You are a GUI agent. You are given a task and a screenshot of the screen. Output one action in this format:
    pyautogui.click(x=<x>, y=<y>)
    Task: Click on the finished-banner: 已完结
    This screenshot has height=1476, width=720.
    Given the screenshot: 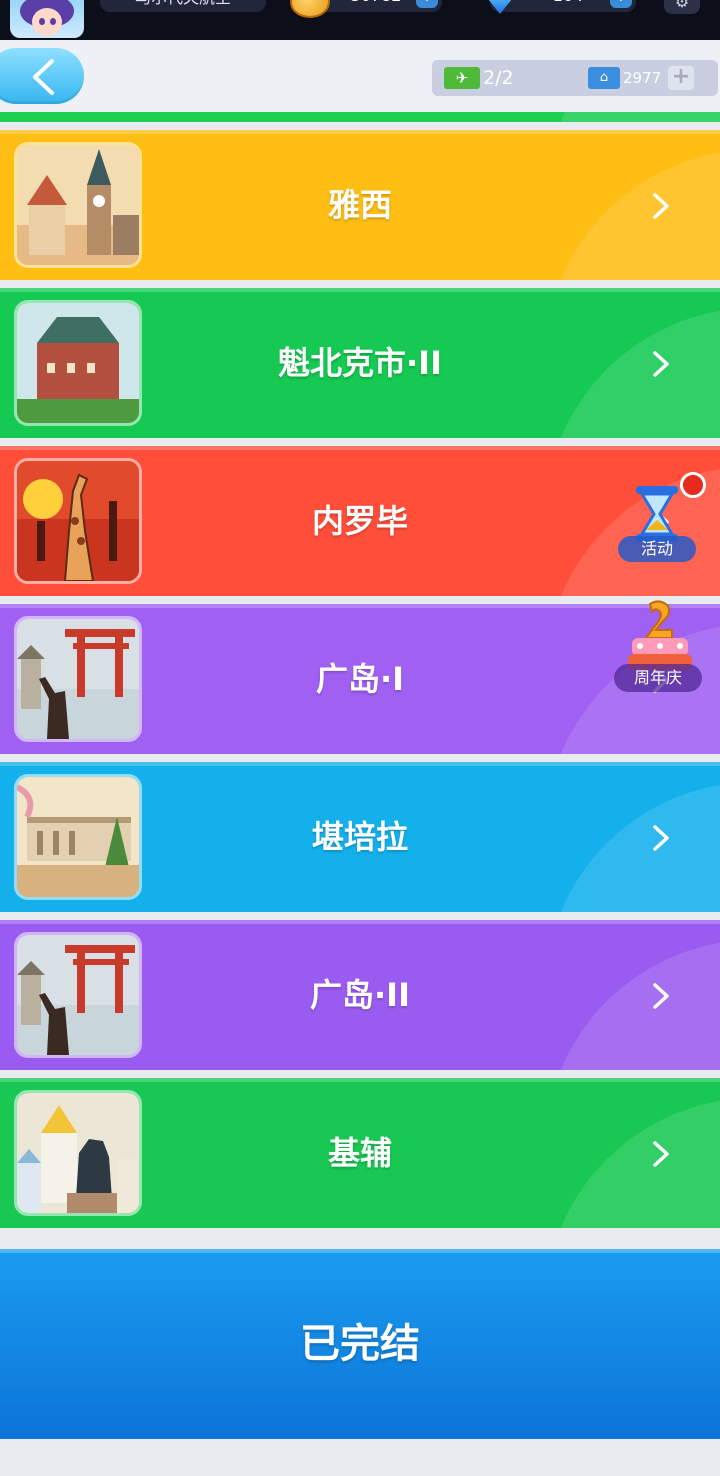 What is the action you would take?
    pyautogui.click(x=360, y=1344)
    